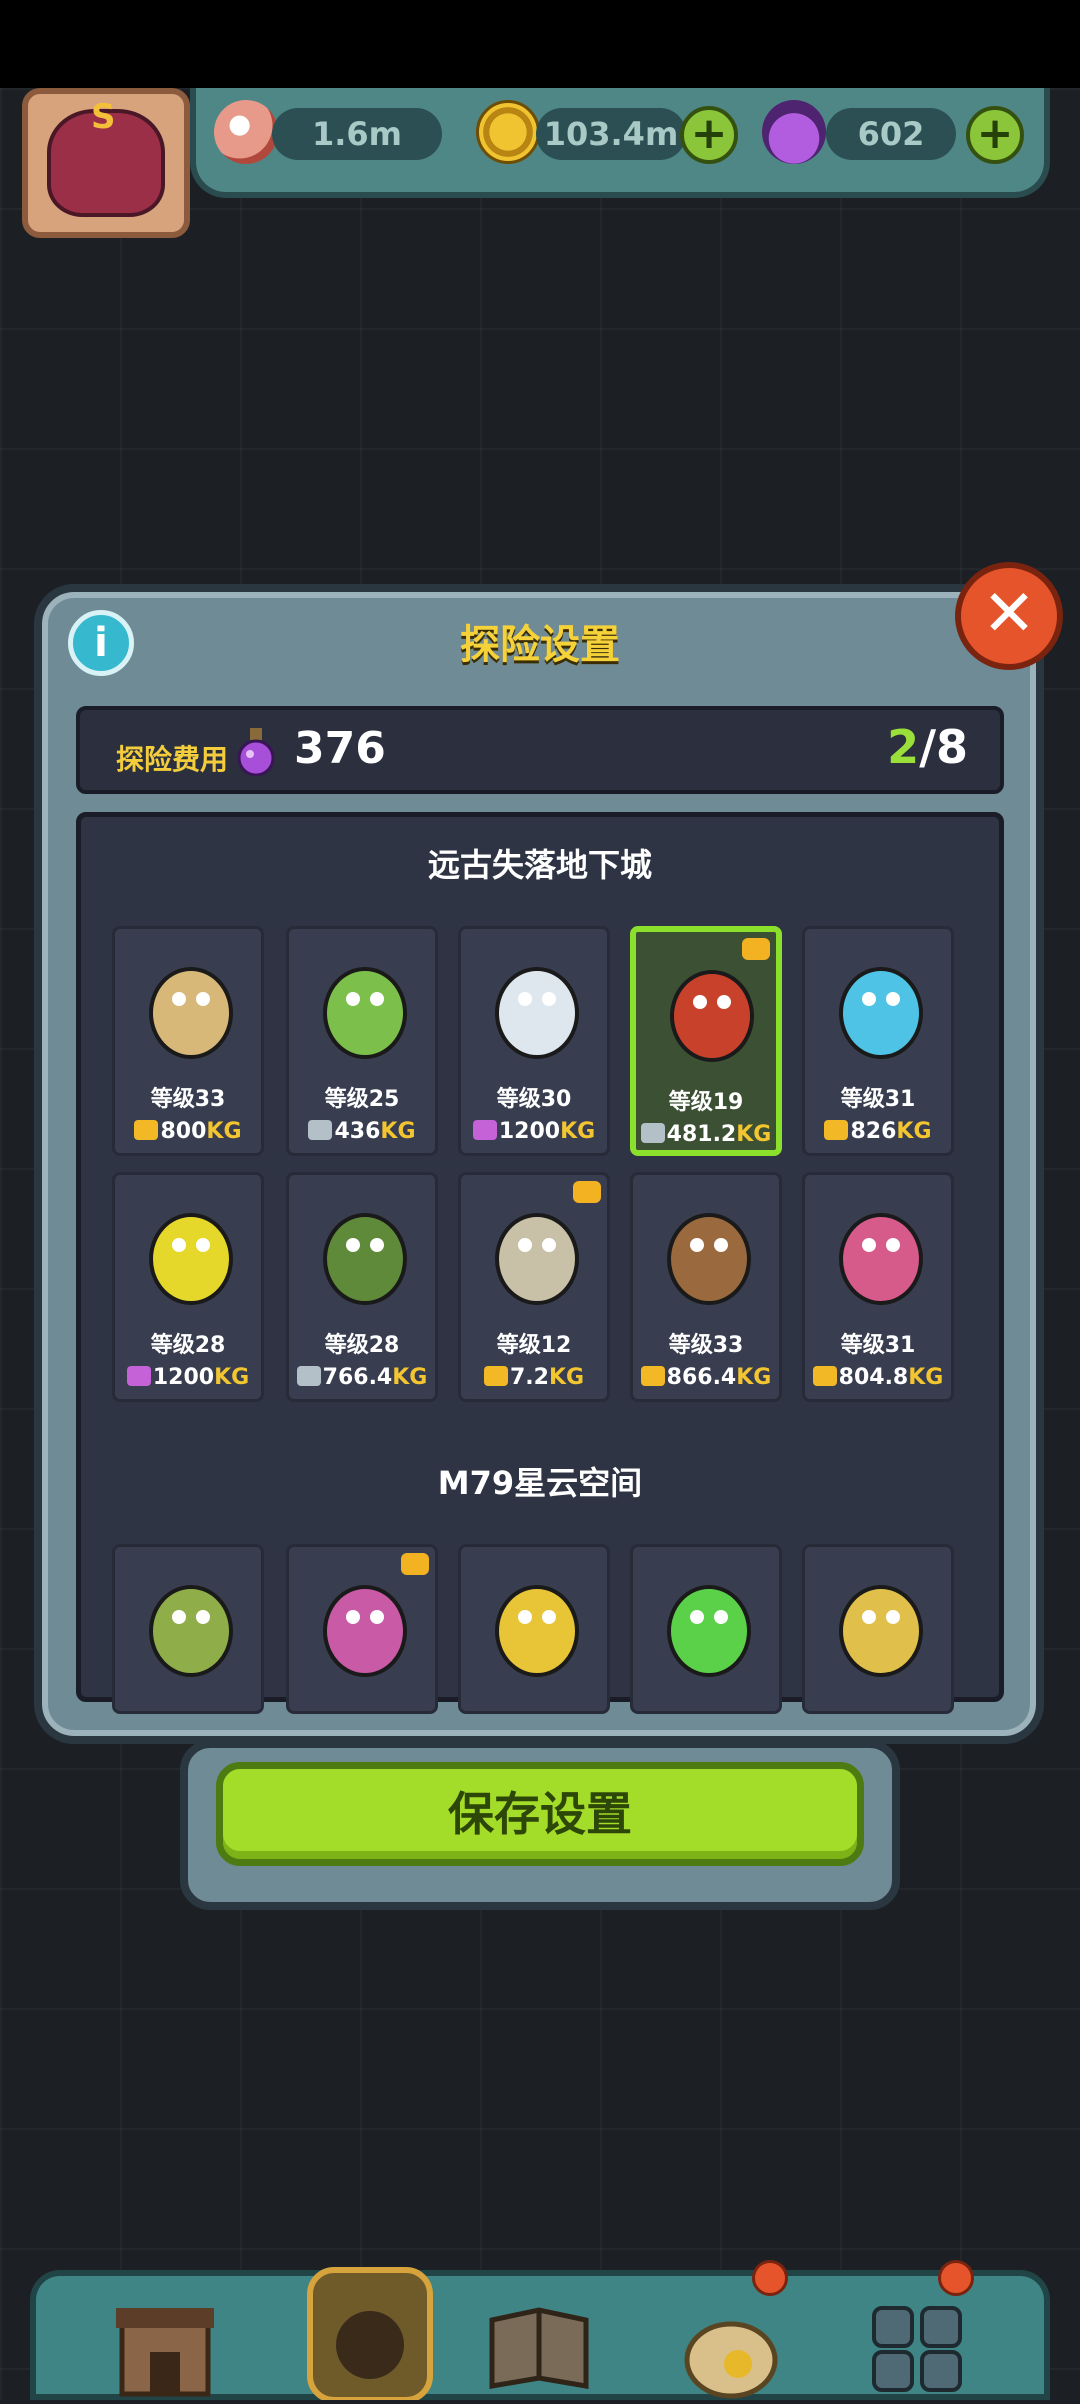 The height and width of the screenshot is (2404, 1080). Describe the element at coordinates (534, 1345) in the screenshot. I see `monster-level: 等级12` at that location.